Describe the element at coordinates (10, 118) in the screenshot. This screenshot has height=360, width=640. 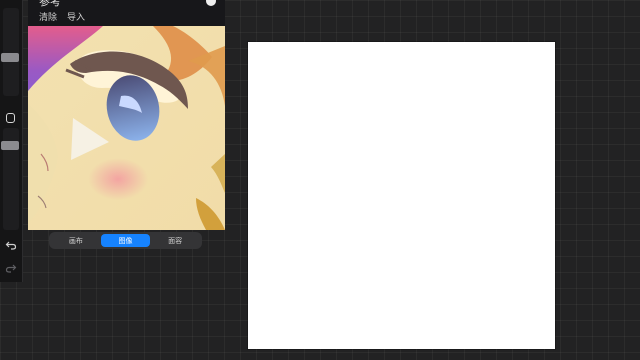
I see `modify-square-icon` at that location.